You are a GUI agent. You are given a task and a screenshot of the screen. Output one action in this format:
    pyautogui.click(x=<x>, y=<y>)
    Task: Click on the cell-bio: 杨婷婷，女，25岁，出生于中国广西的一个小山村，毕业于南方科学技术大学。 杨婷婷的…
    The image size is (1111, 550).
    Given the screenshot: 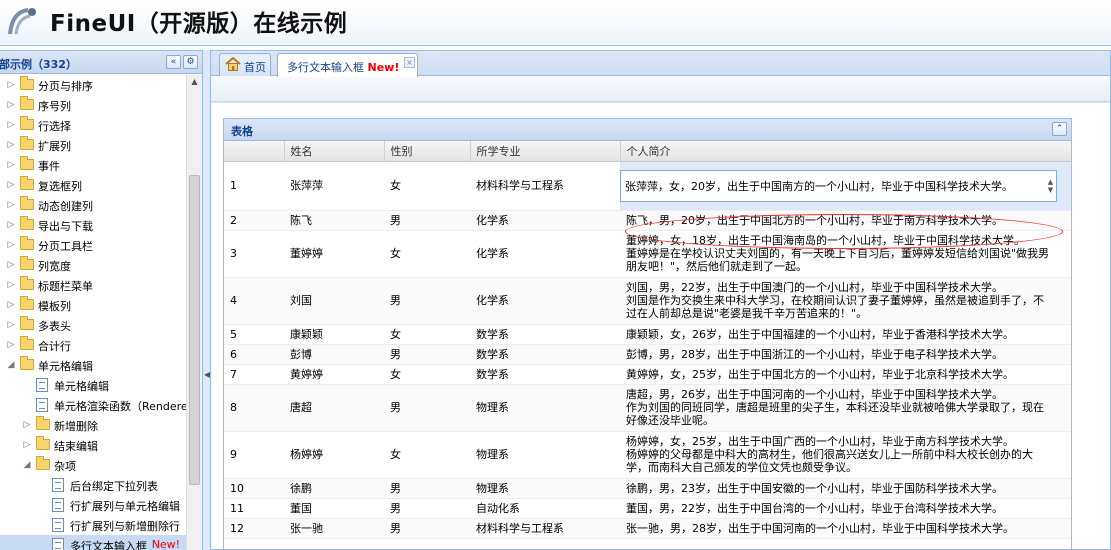 What is the action you would take?
    pyautogui.click(x=845, y=455)
    